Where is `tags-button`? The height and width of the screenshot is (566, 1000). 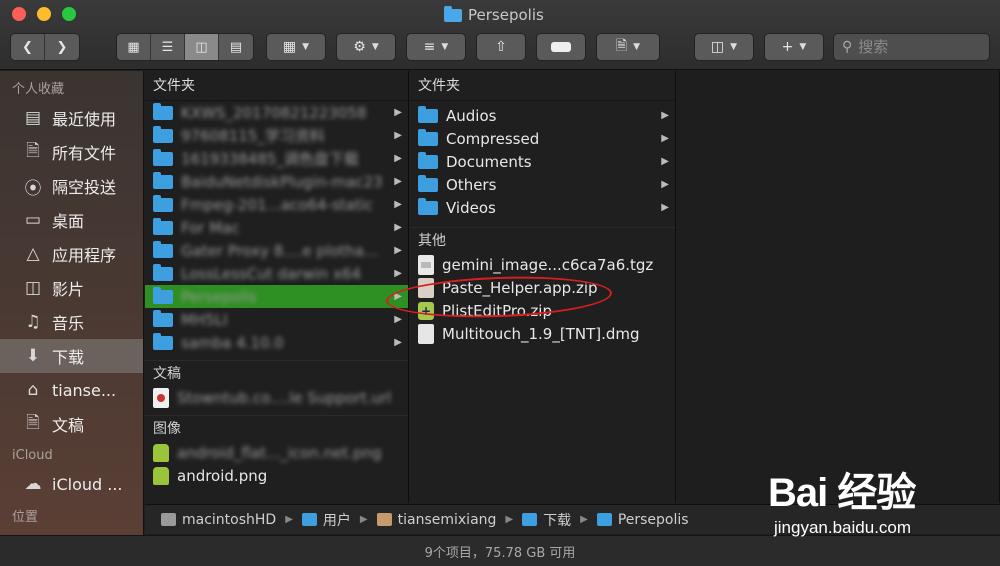 tags-button is located at coordinates (561, 47).